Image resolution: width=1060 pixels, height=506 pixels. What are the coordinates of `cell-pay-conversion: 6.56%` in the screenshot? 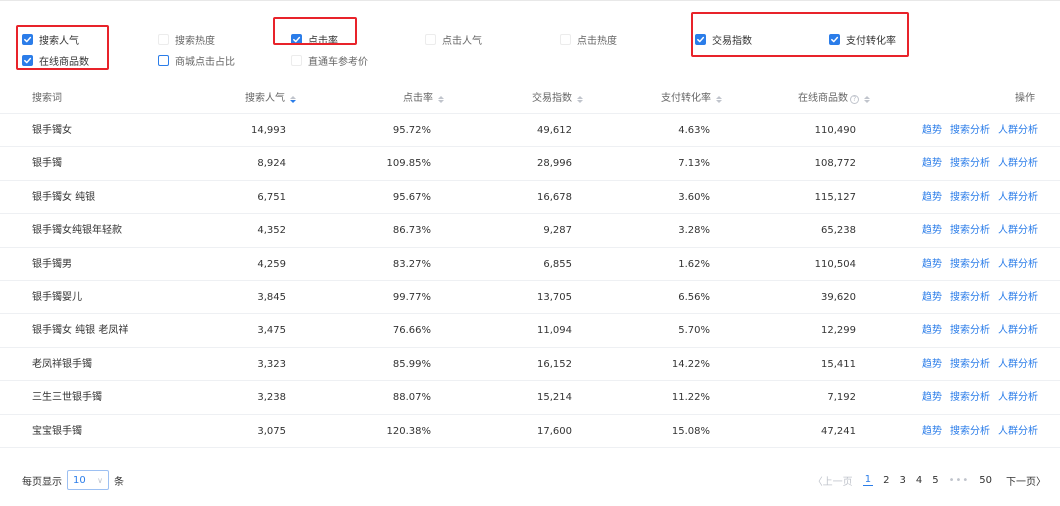 It's located at (694, 297).